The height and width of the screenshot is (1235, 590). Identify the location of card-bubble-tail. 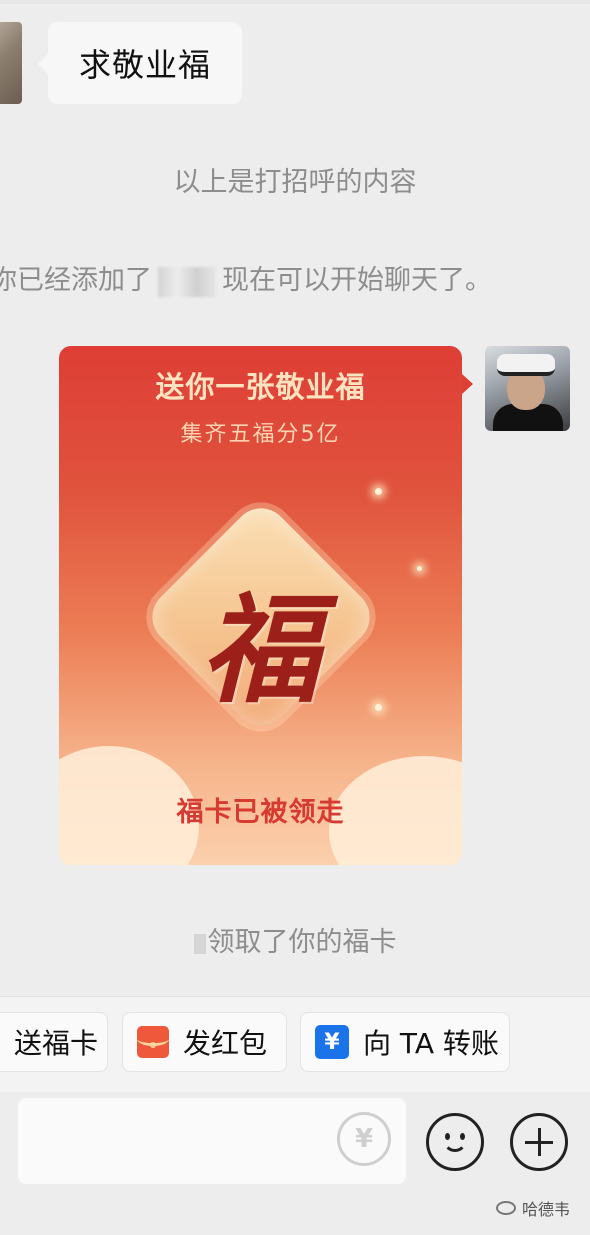
(467, 384).